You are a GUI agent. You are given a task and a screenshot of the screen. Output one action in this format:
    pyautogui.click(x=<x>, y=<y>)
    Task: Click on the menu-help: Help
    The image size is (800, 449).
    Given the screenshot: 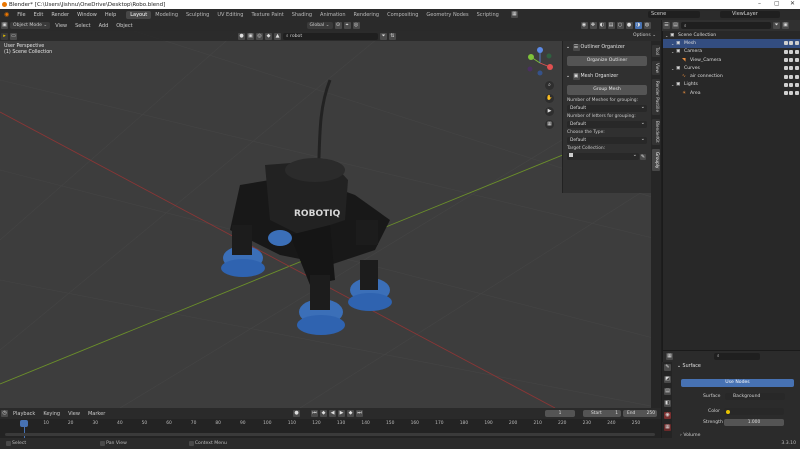 What is the action you would take?
    pyautogui.click(x=110, y=15)
    